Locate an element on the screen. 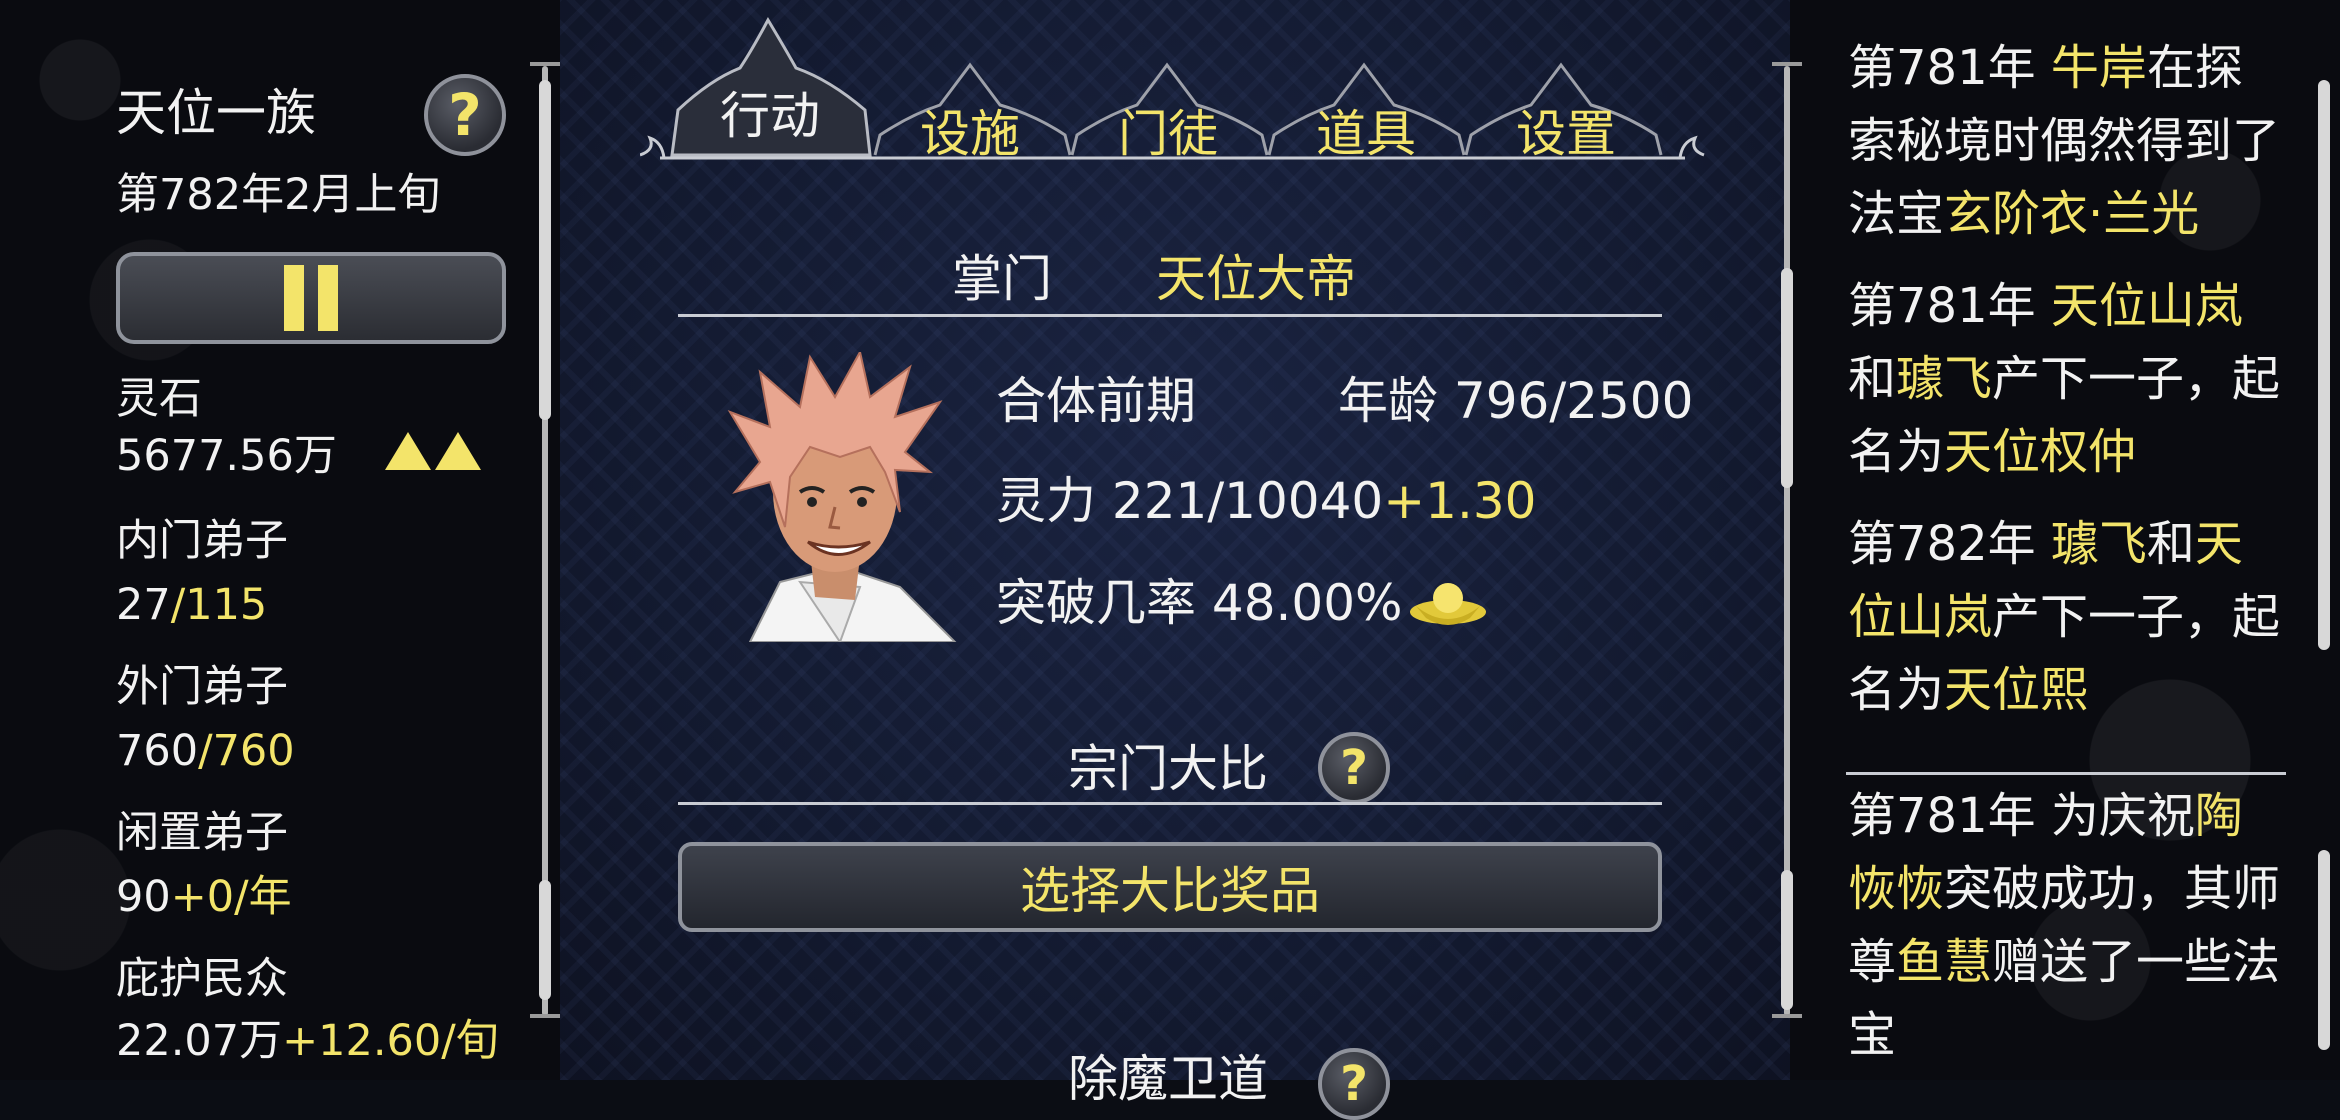  leader-divider is located at coordinates (1170, 315).